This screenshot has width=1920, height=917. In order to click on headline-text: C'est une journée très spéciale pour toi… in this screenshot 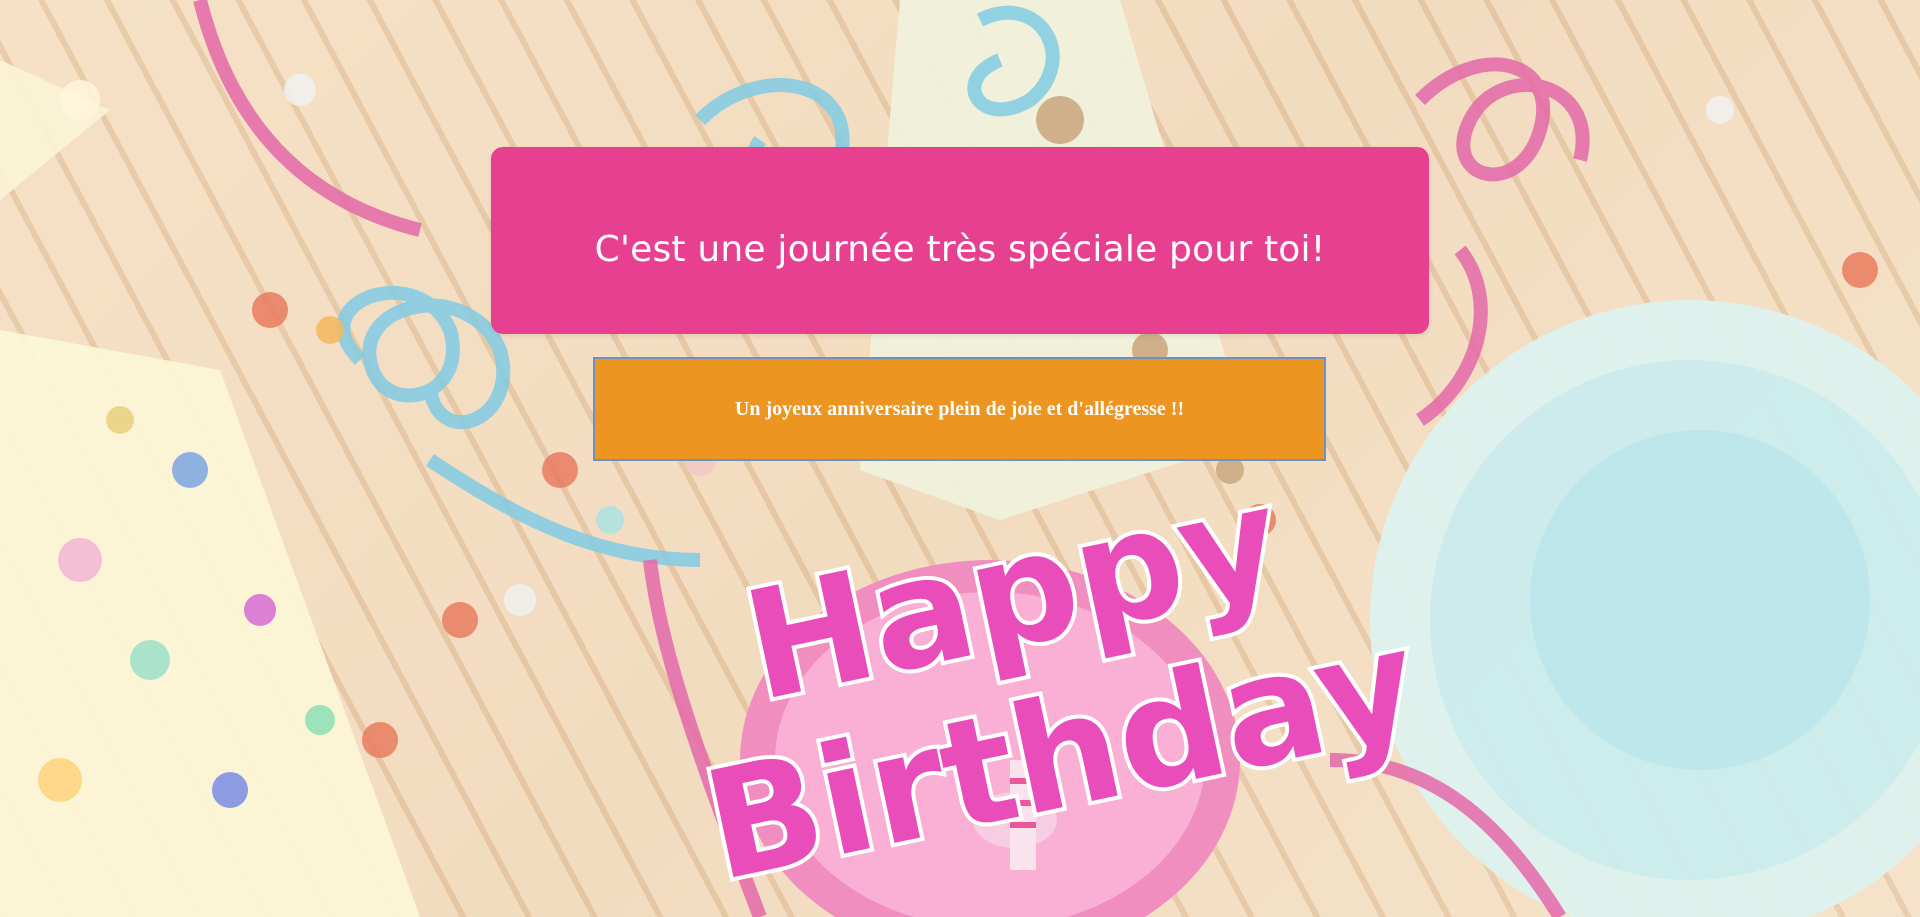, I will do `click(960, 249)`.